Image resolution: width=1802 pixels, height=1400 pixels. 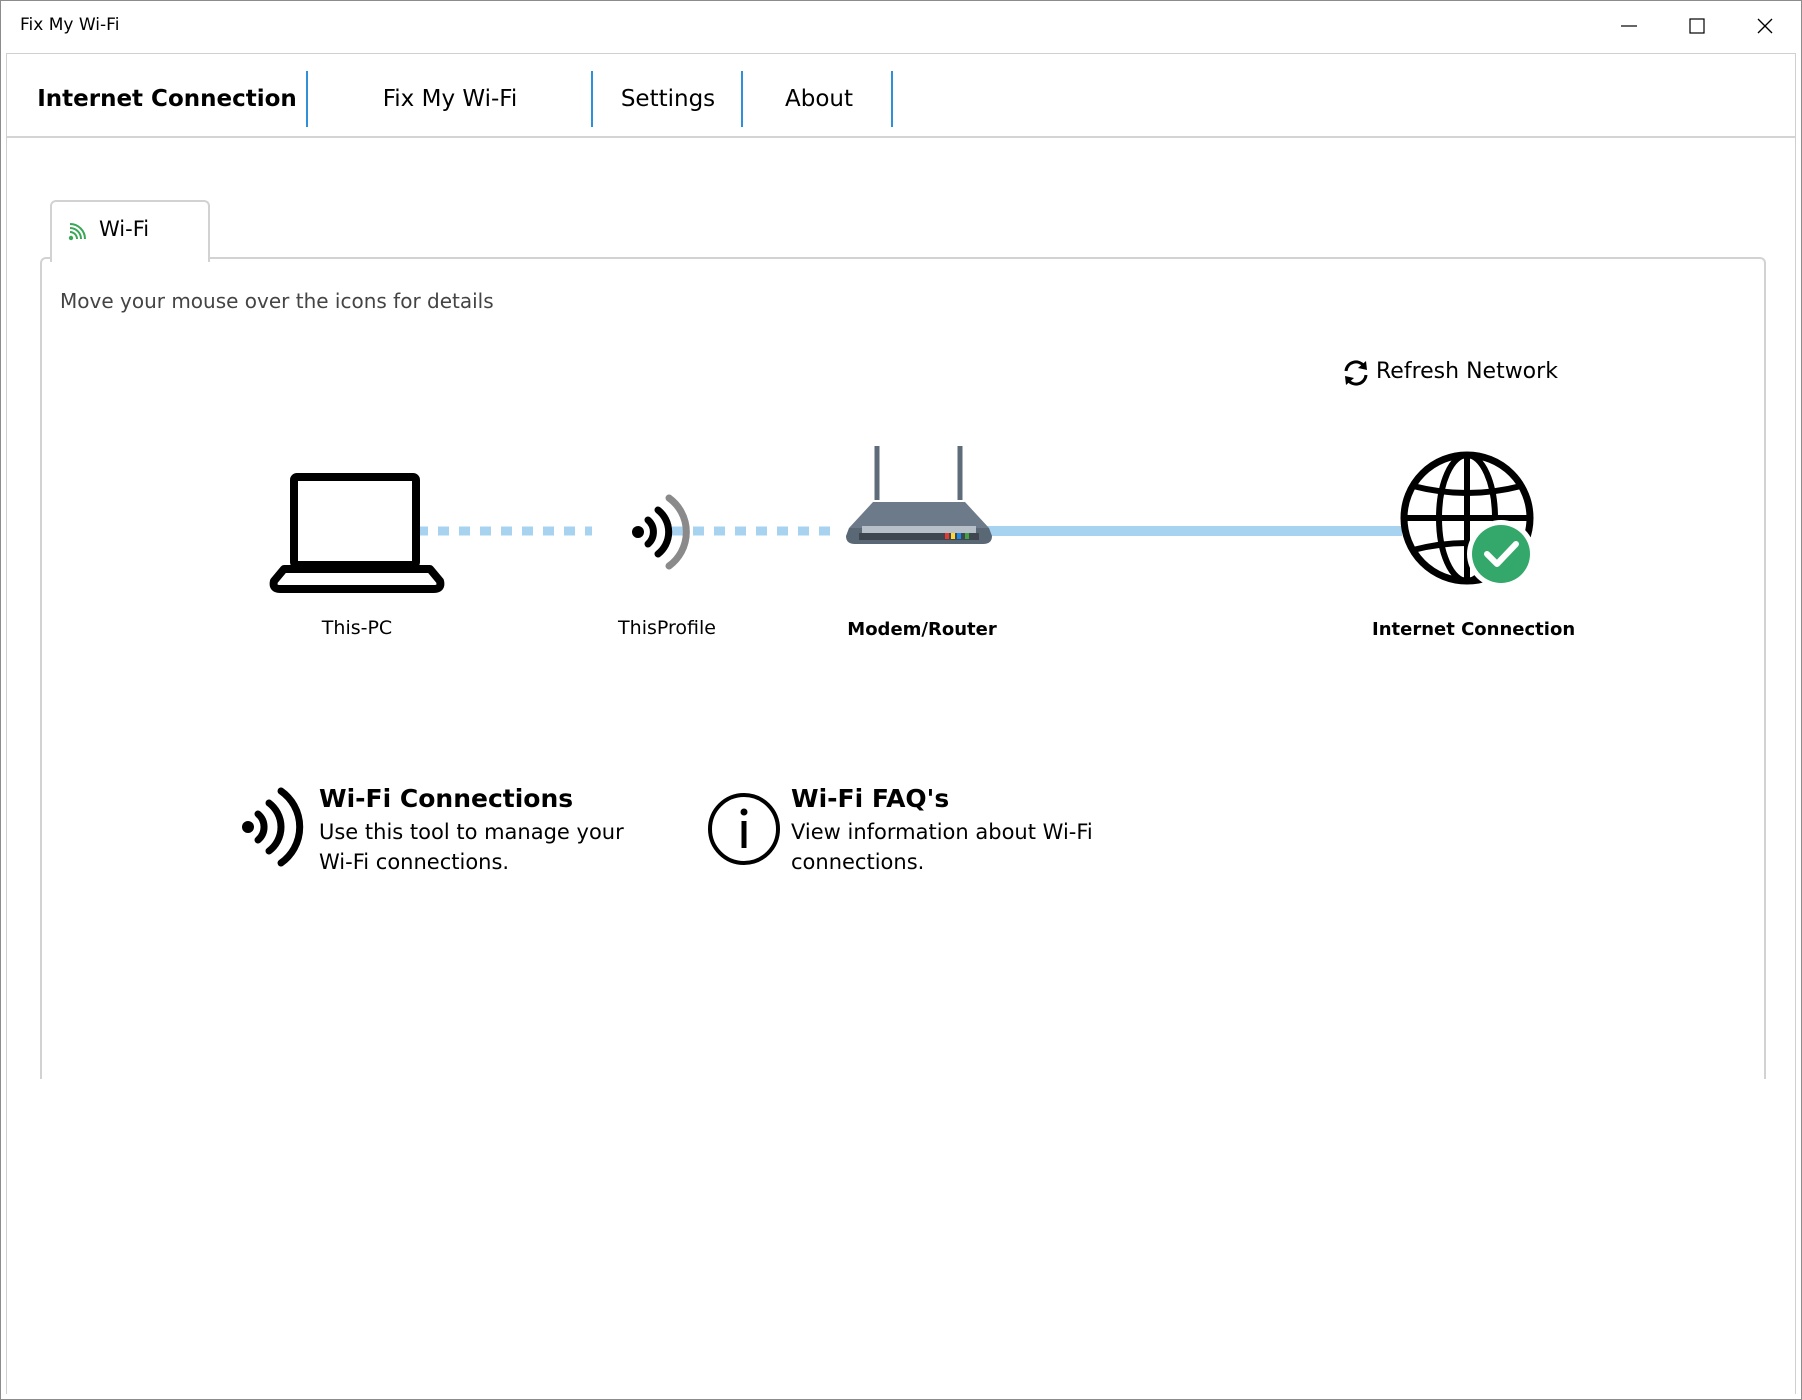 What do you see at coordinates (1474, 629) in the screenshot?
I see `device-label: Internet Connection` at bounding box center [1474, 629].